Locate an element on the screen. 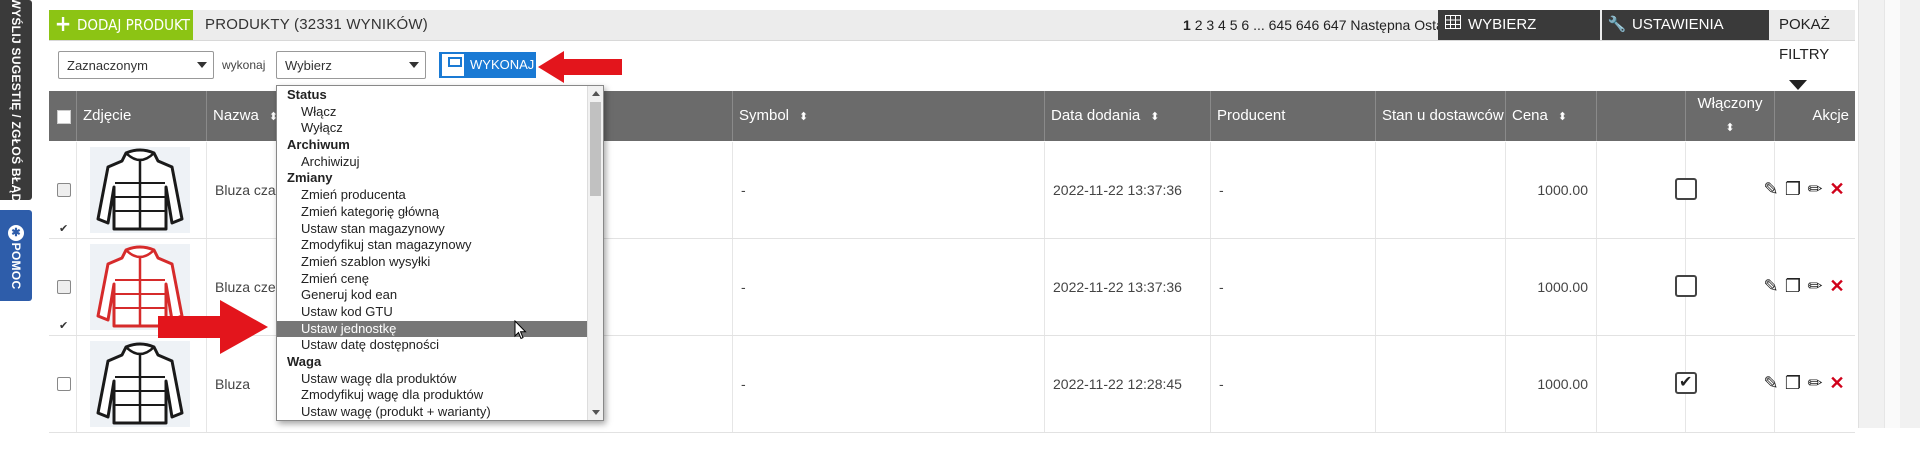  col-symbol: Symbol ⬍ is located at coordinates (889, 116).